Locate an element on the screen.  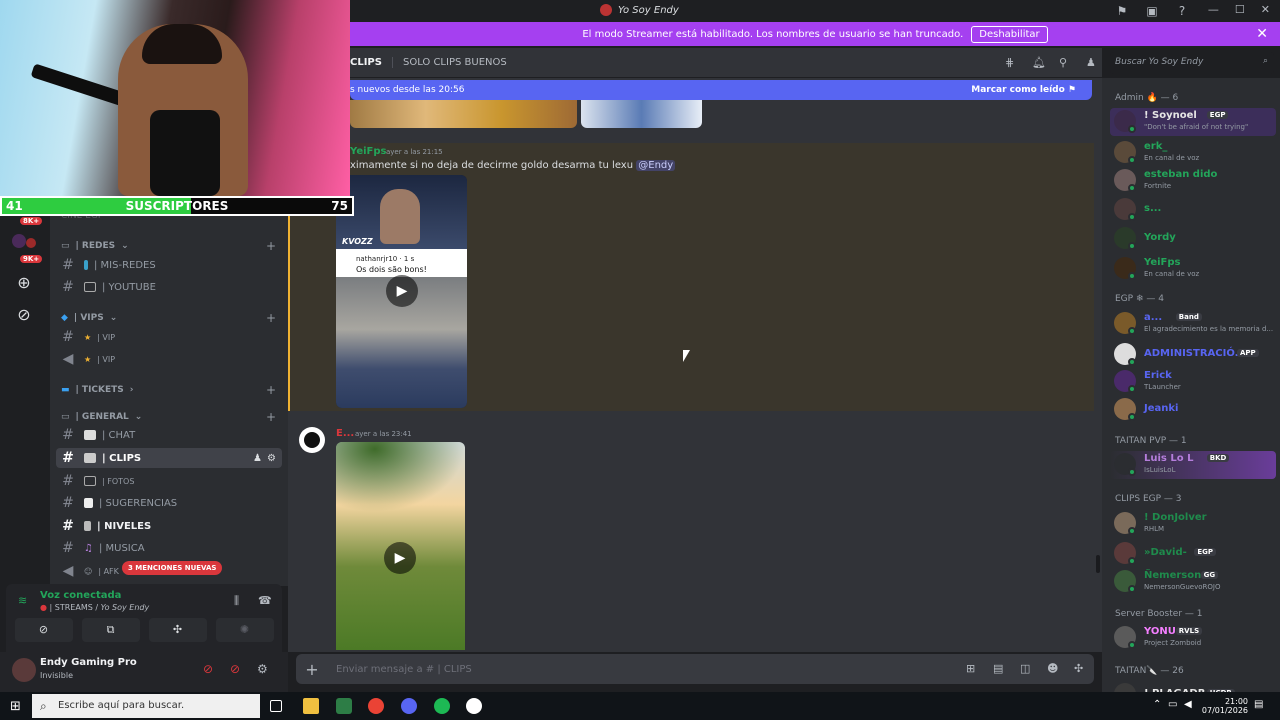
maximize-button: ☐ is located at coordinates (1240, 9).